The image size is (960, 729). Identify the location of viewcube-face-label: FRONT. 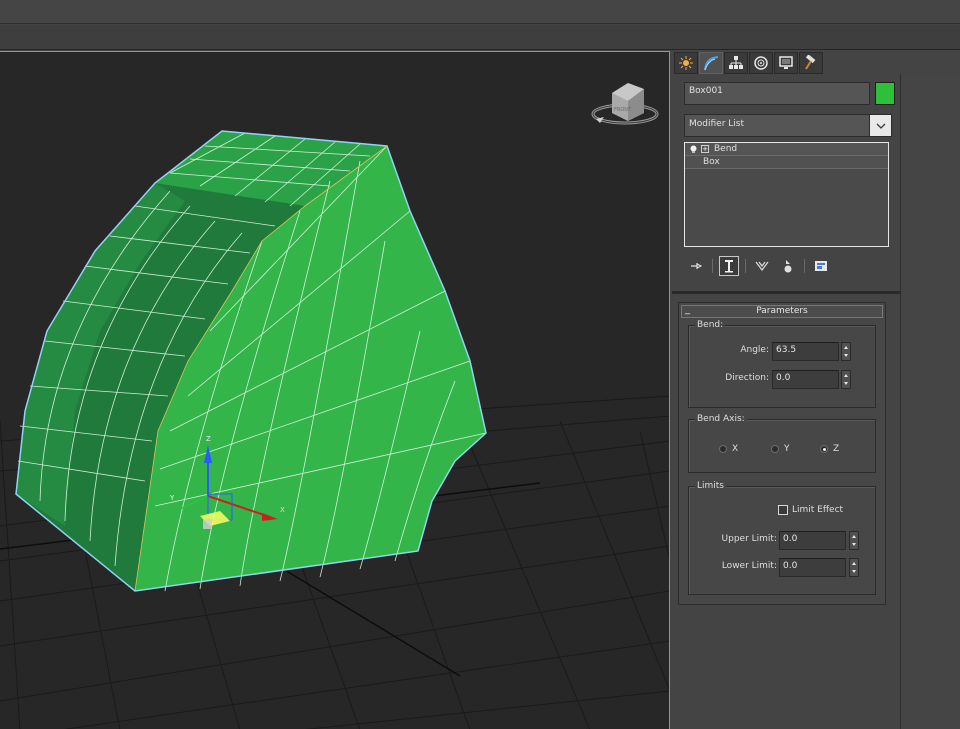
(623, 110).